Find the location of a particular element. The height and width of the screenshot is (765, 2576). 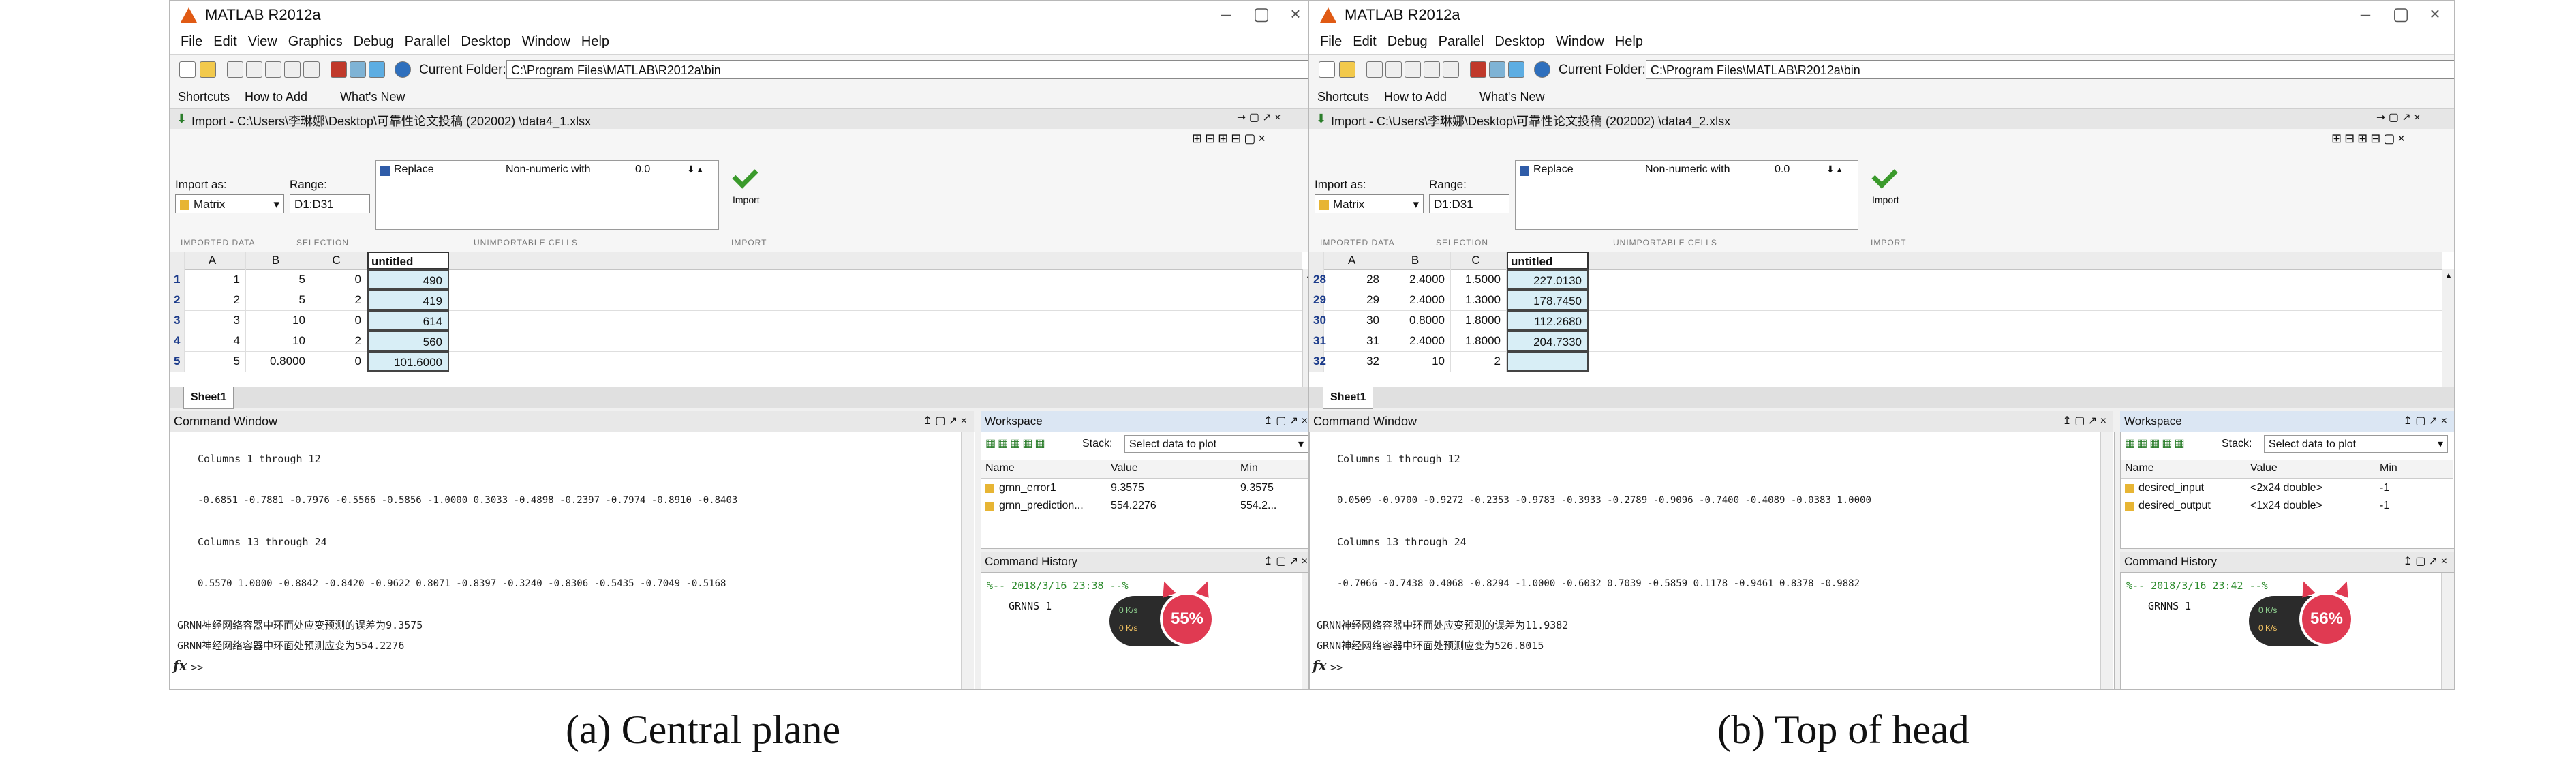

undo-icon is located at coordinates (292, 69).